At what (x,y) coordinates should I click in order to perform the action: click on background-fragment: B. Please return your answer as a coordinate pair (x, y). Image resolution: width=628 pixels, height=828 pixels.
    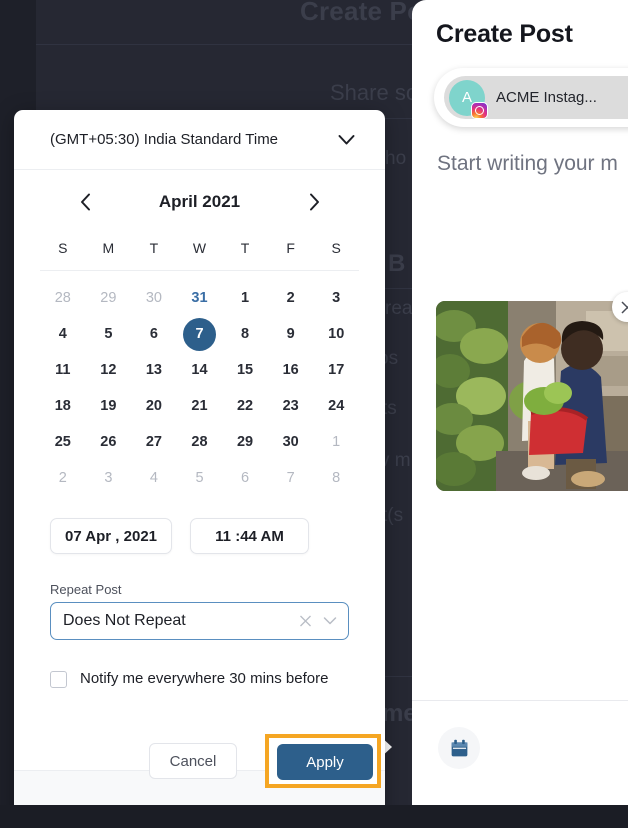
    Looking at the image, I should click on (397, 263).